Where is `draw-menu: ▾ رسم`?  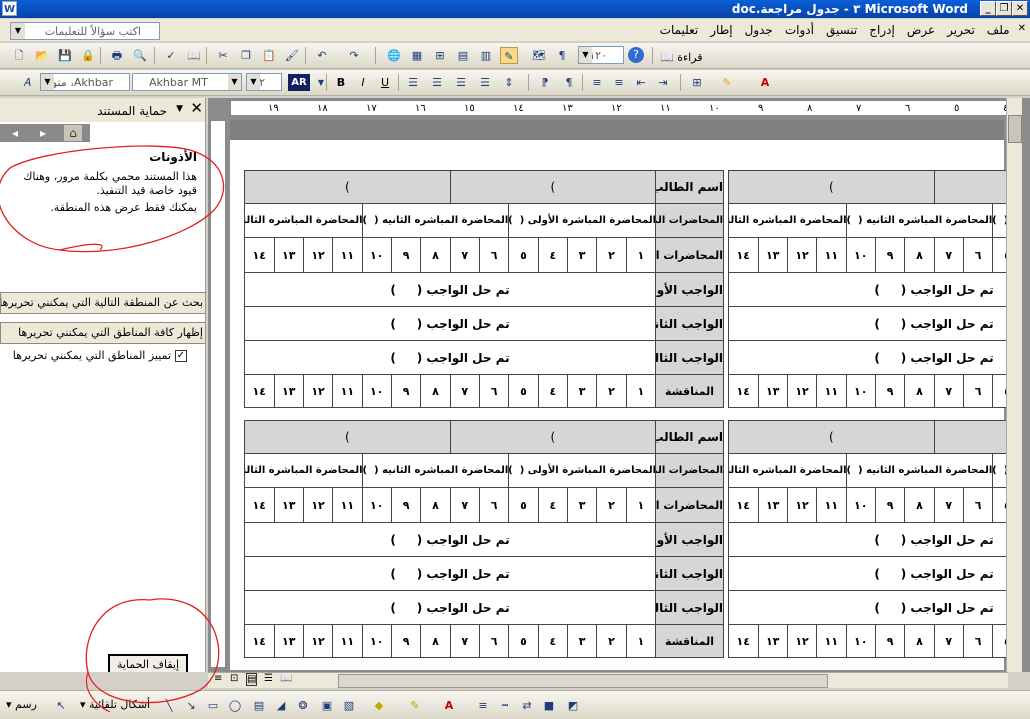
draw-menu: ▾ رسم is located at coordinates (21, 704).